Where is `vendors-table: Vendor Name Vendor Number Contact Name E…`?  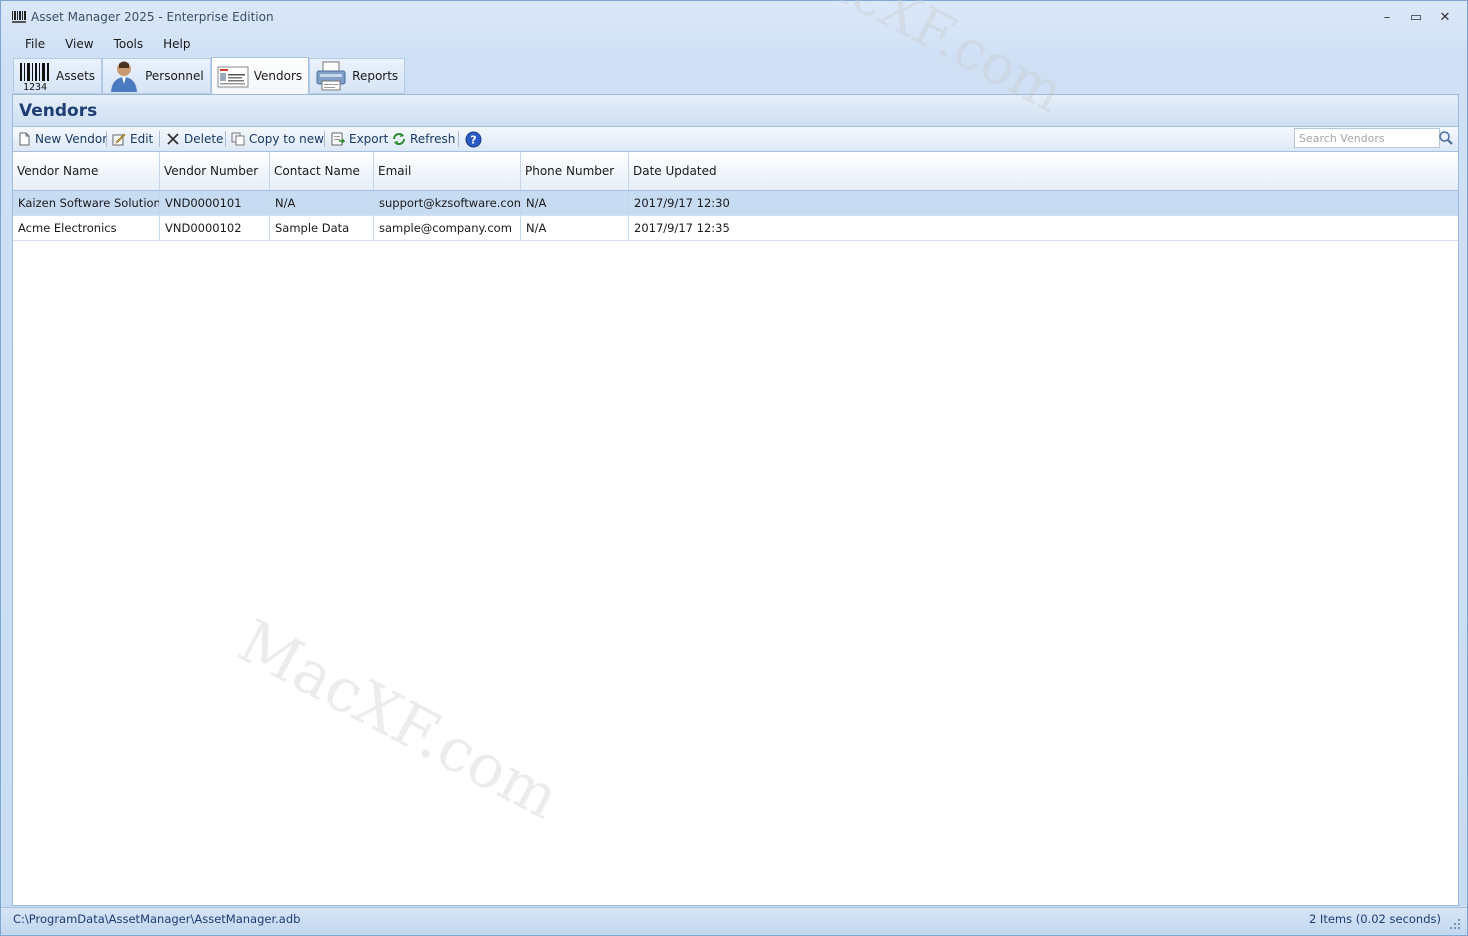
vendors-table: Vendor Name Vendor Number Contact Name E… is located at coordinates (735, 196).